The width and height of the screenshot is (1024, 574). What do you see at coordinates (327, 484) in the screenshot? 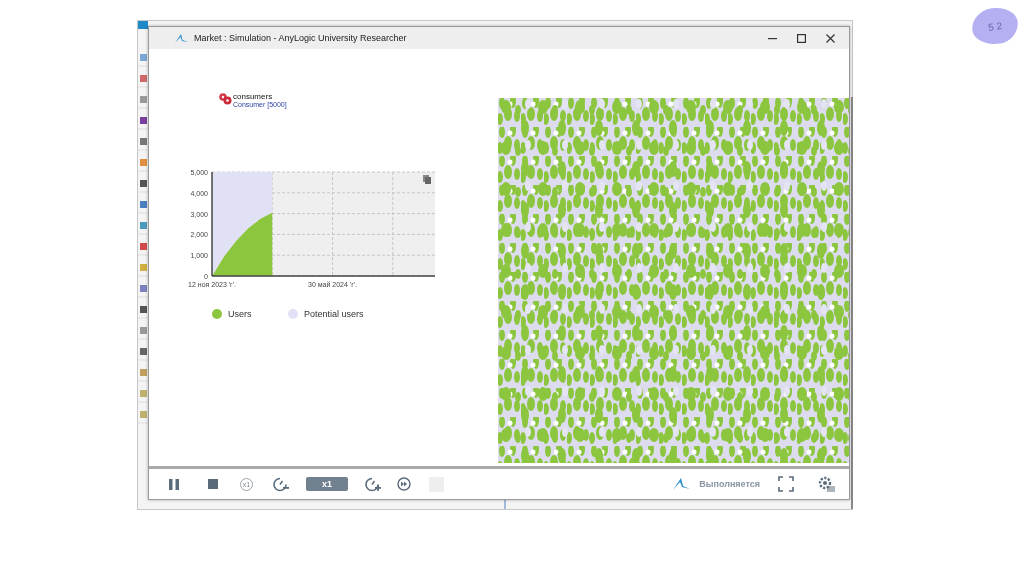
I see `speed-indicator: x1` at bounding box center [327, 484].